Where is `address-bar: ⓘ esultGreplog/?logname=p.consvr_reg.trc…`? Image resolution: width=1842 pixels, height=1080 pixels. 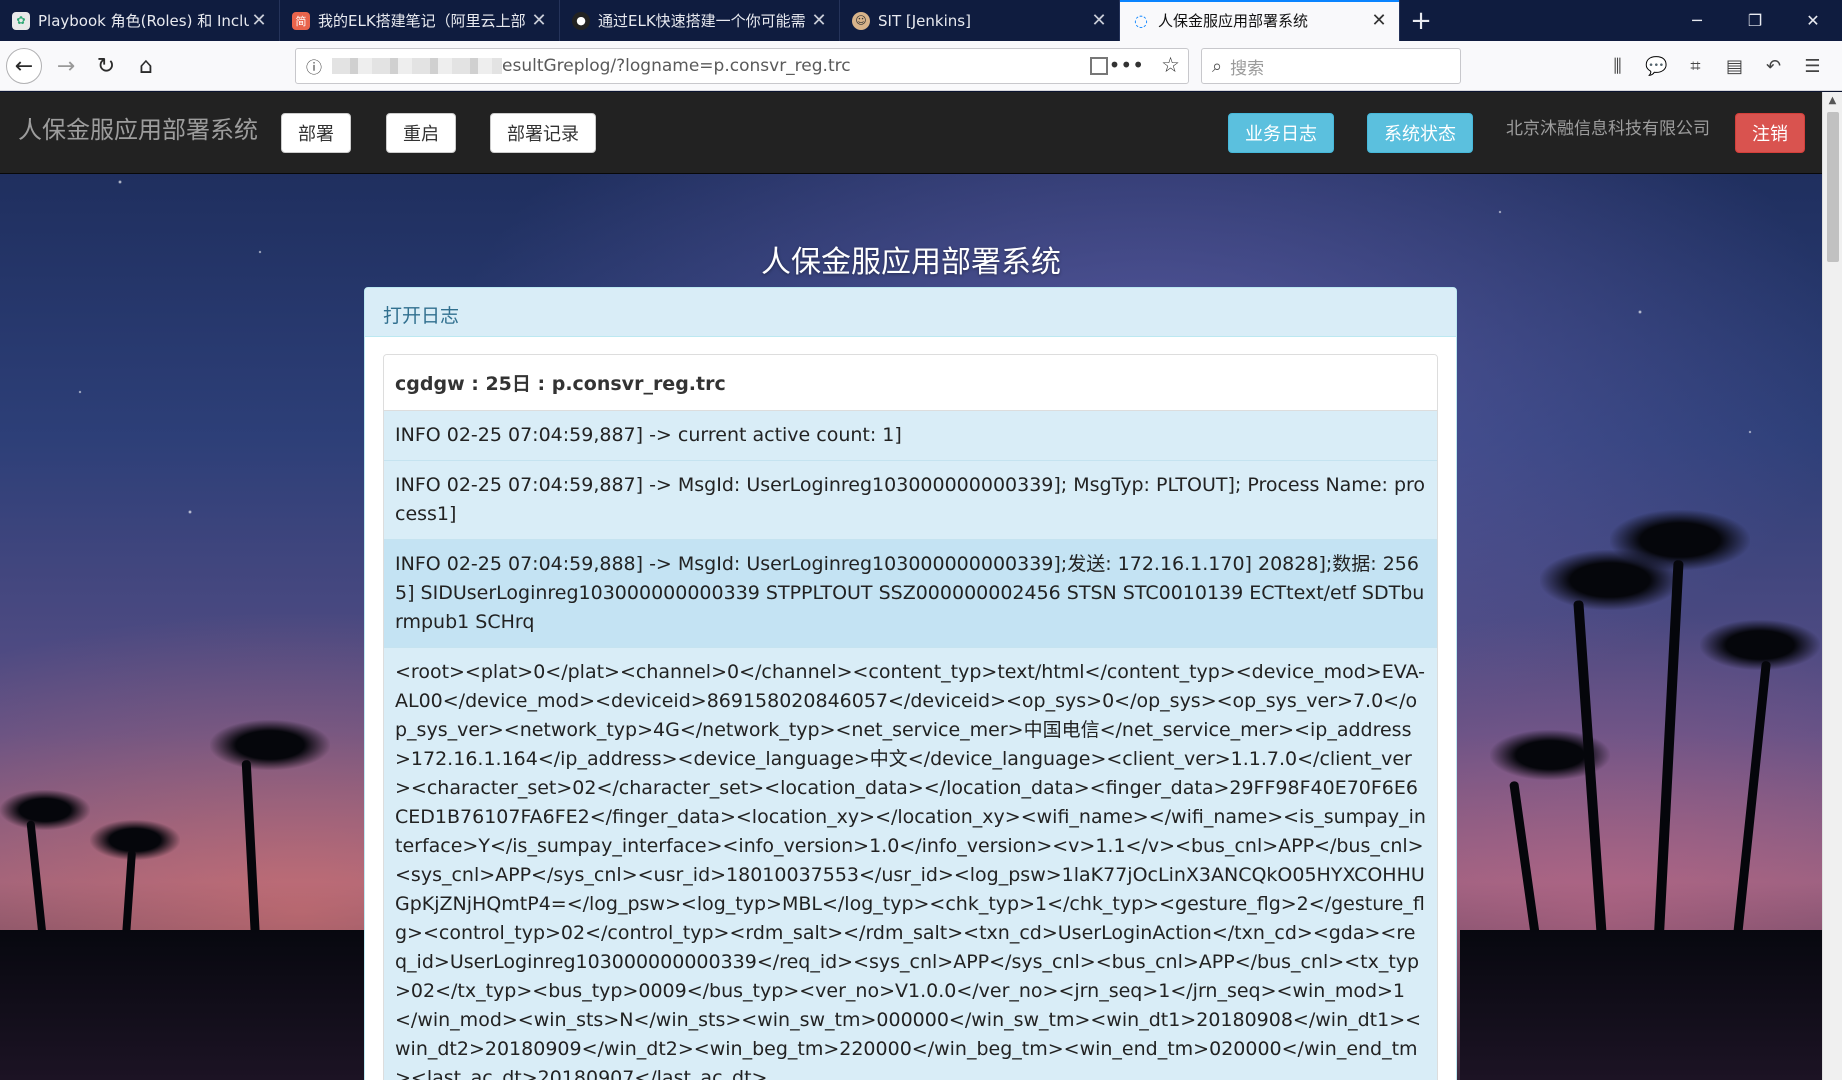
address-bar: ⓘ esultGreplog/?logname=p.consvr_reg.trc… is located at coordinates (742, 66).